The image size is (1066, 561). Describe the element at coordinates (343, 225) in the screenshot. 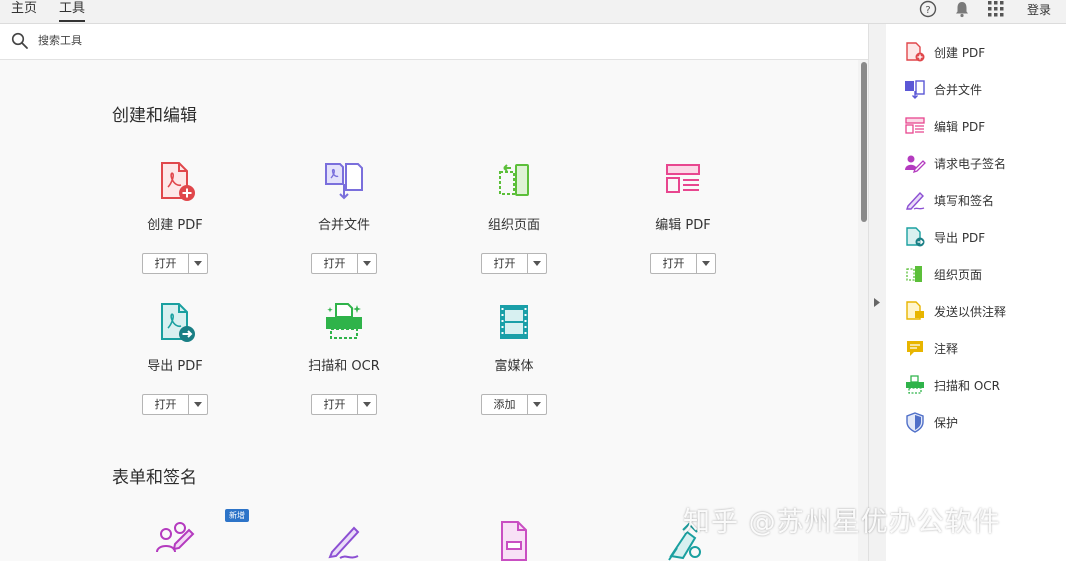

I see `tool-label: 合并文件` at that location.